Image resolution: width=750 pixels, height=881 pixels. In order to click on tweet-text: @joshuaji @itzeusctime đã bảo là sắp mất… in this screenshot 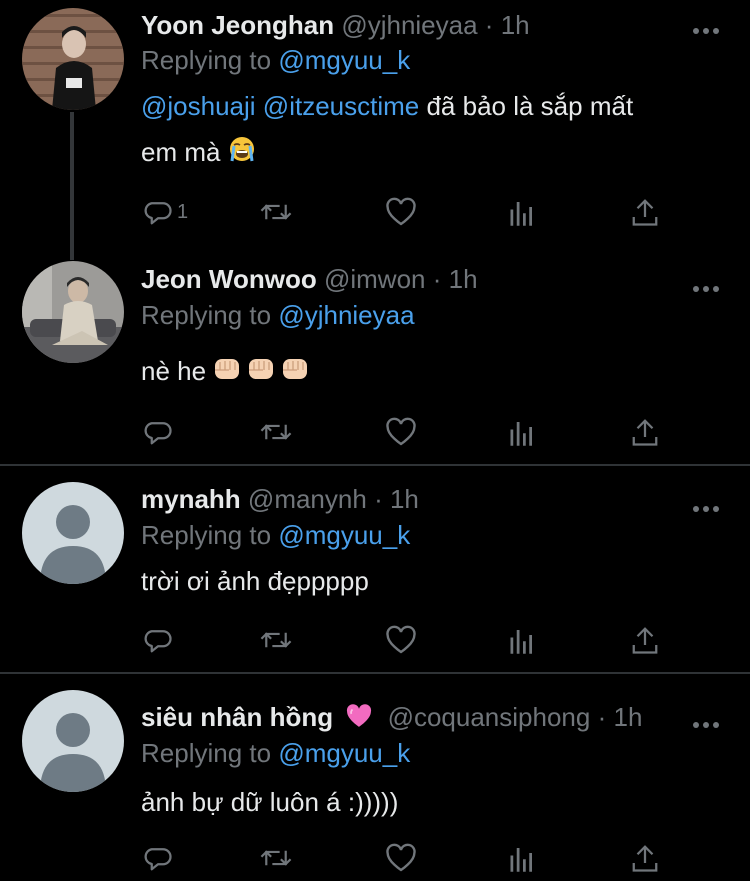, I will do `click(431, 130)`.